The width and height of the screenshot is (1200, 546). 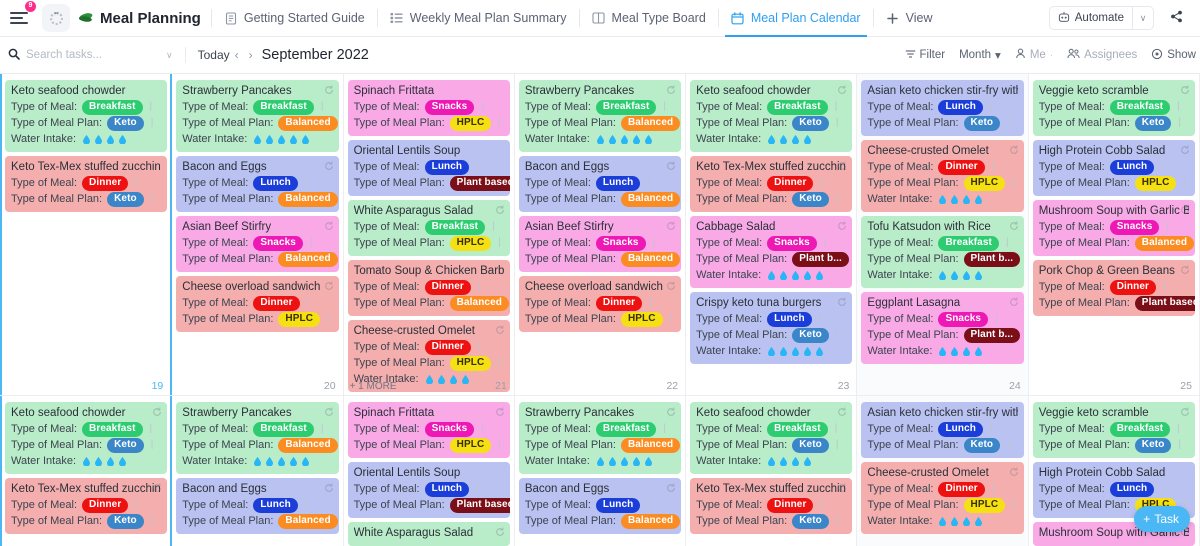 I want to click on today-button: Today, so click(x=214, y=55).